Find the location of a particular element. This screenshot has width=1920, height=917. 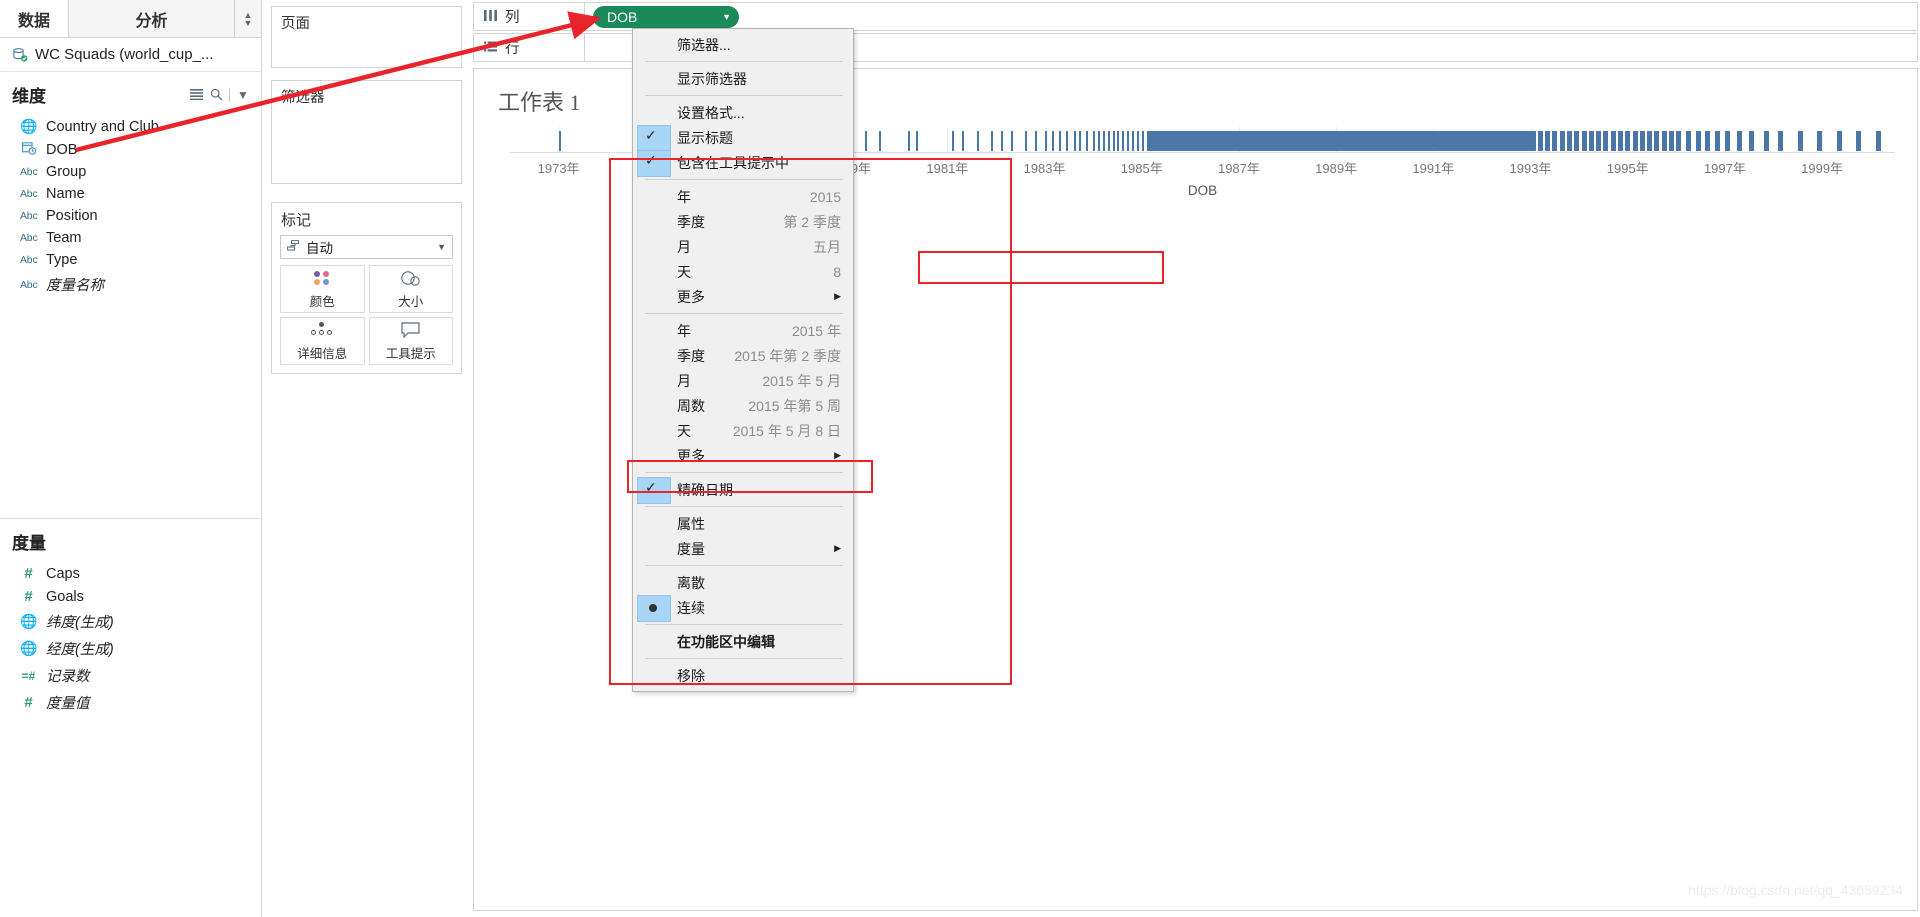

menu-item-quarter-c: 季度 2015 年第 2 季度 is located at coordinates (743, 355).